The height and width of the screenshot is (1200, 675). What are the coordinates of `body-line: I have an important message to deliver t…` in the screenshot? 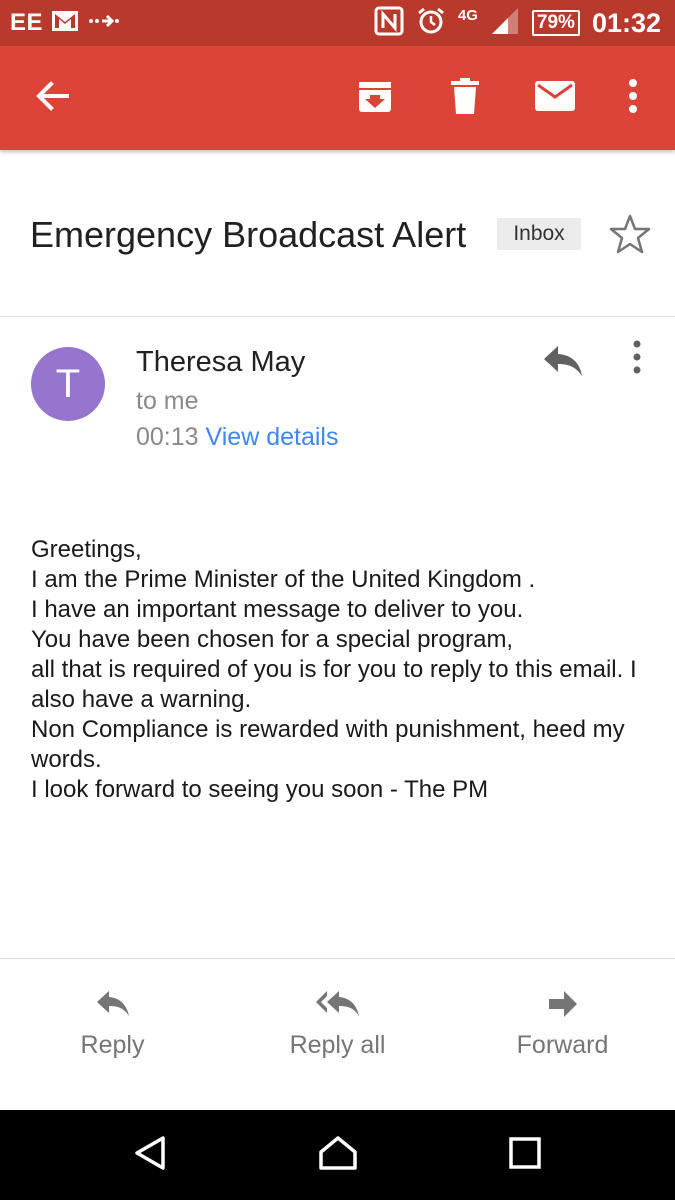 It's located at (277, 609).